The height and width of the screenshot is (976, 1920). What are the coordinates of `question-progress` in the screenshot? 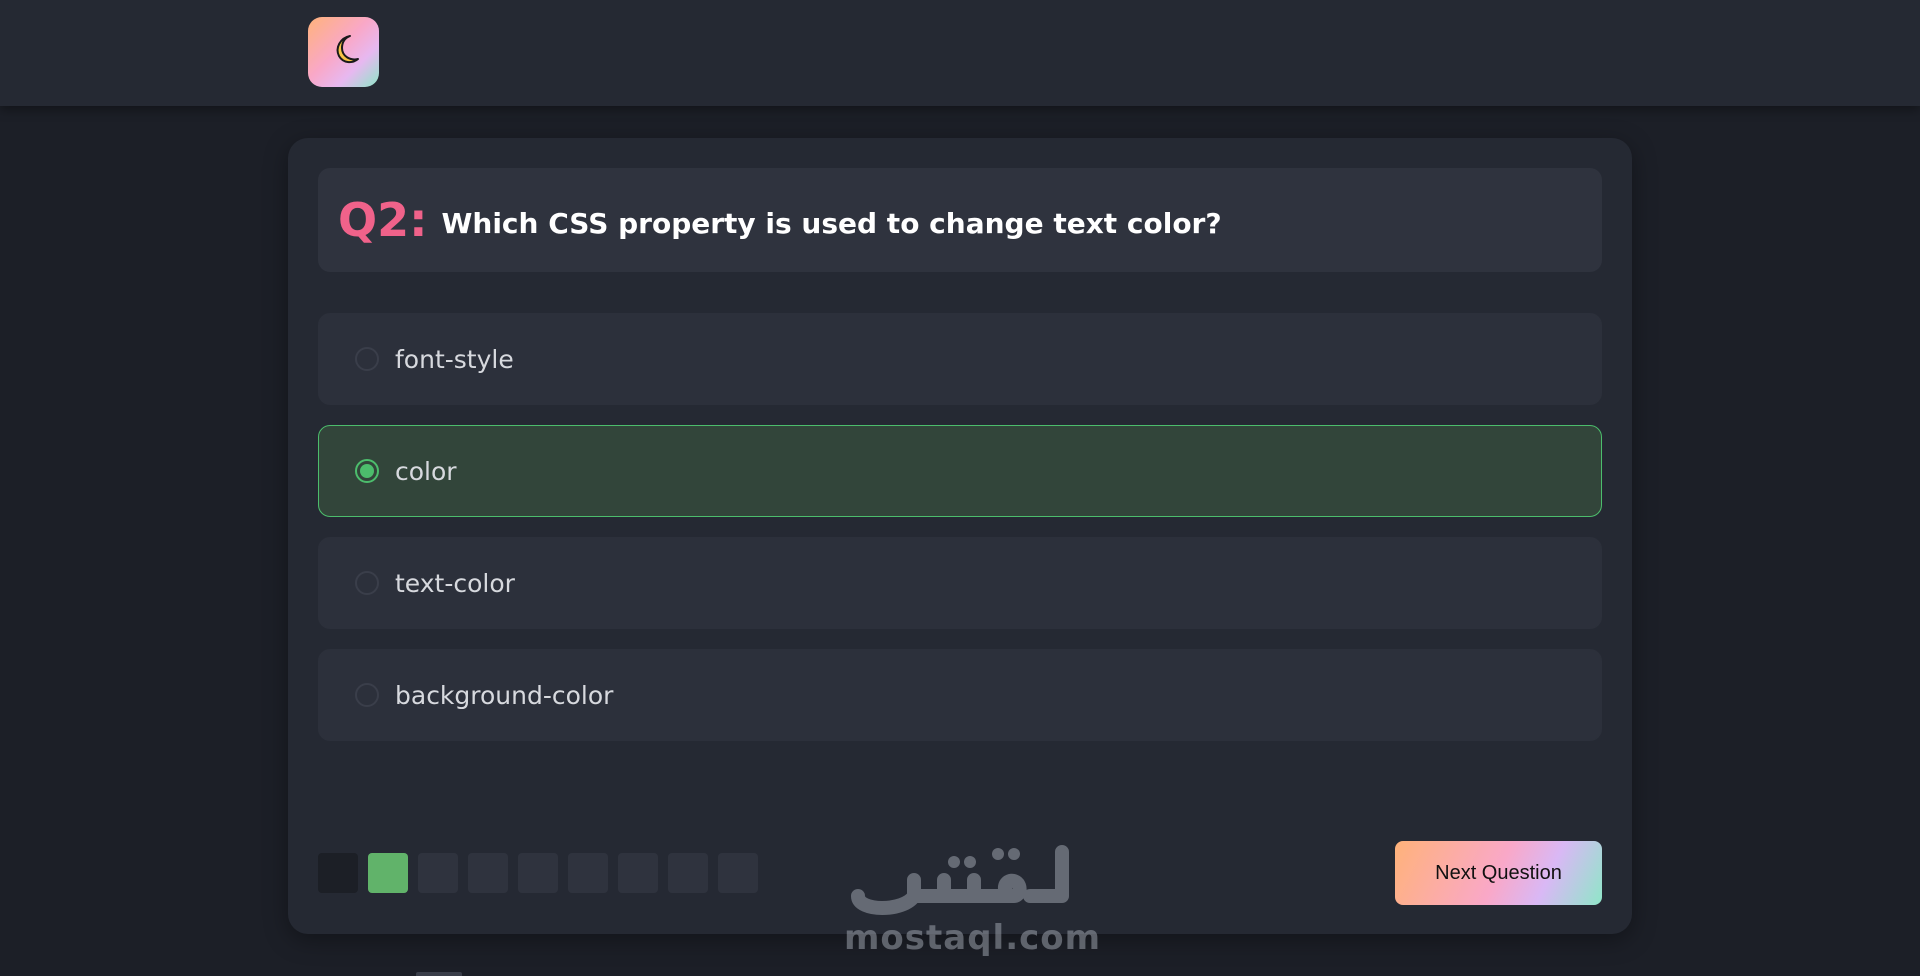 It's located at (538, 873).